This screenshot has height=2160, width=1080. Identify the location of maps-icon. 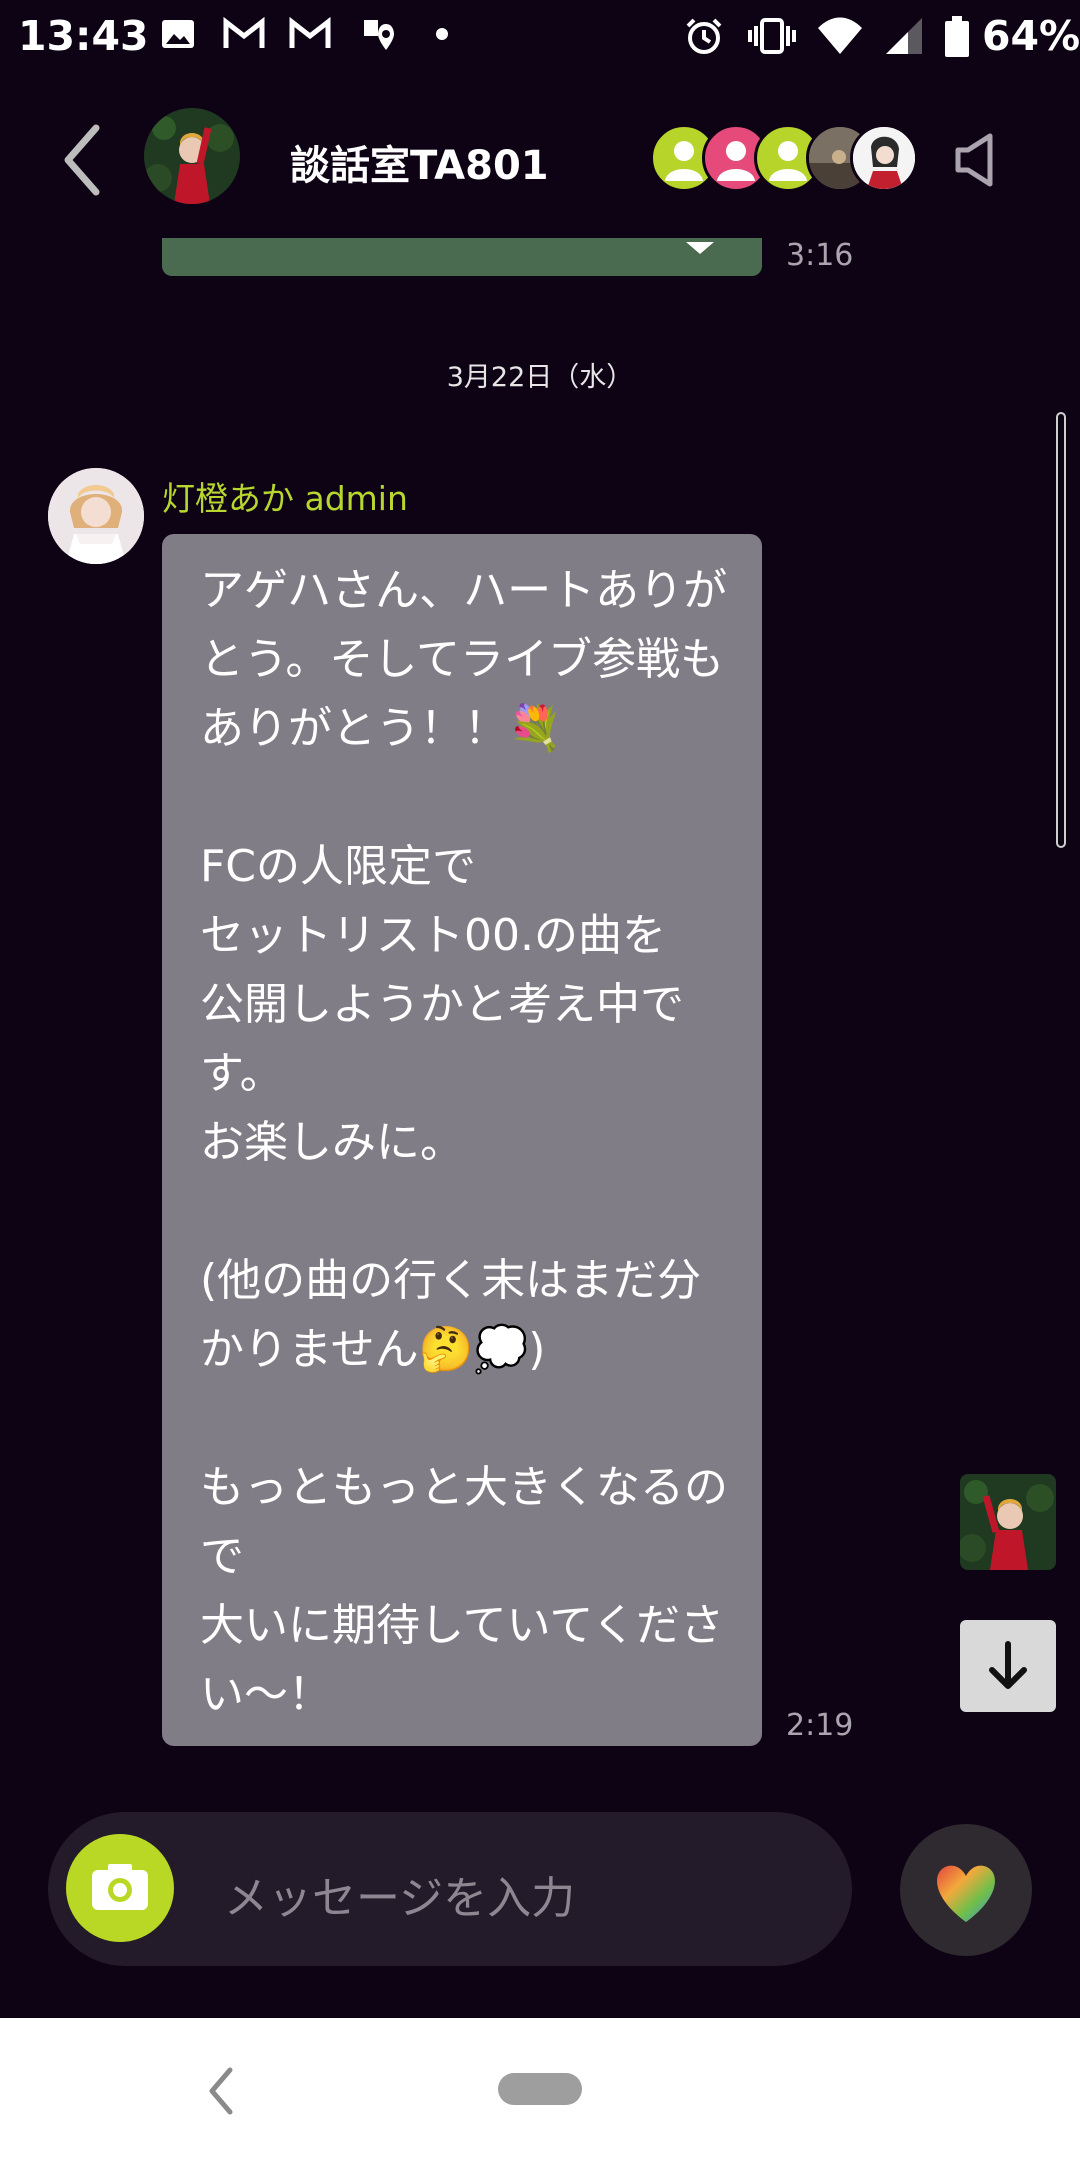
(379, 35).